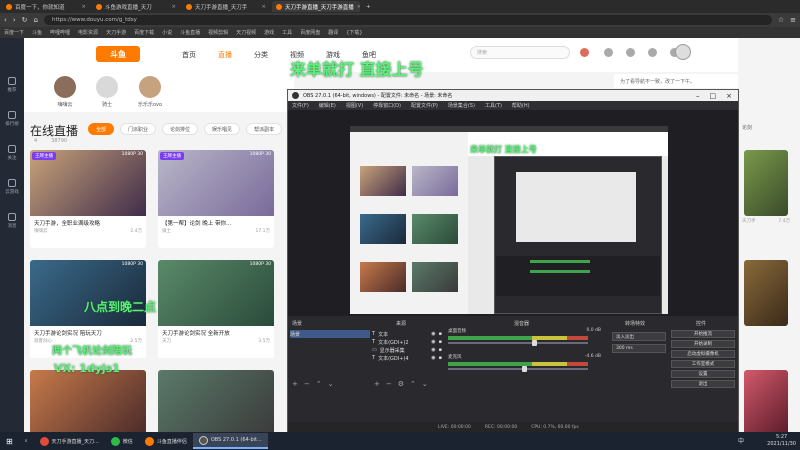 This screenshot has height=450, width=800. I want to click on download-icon, so click(652, 52).